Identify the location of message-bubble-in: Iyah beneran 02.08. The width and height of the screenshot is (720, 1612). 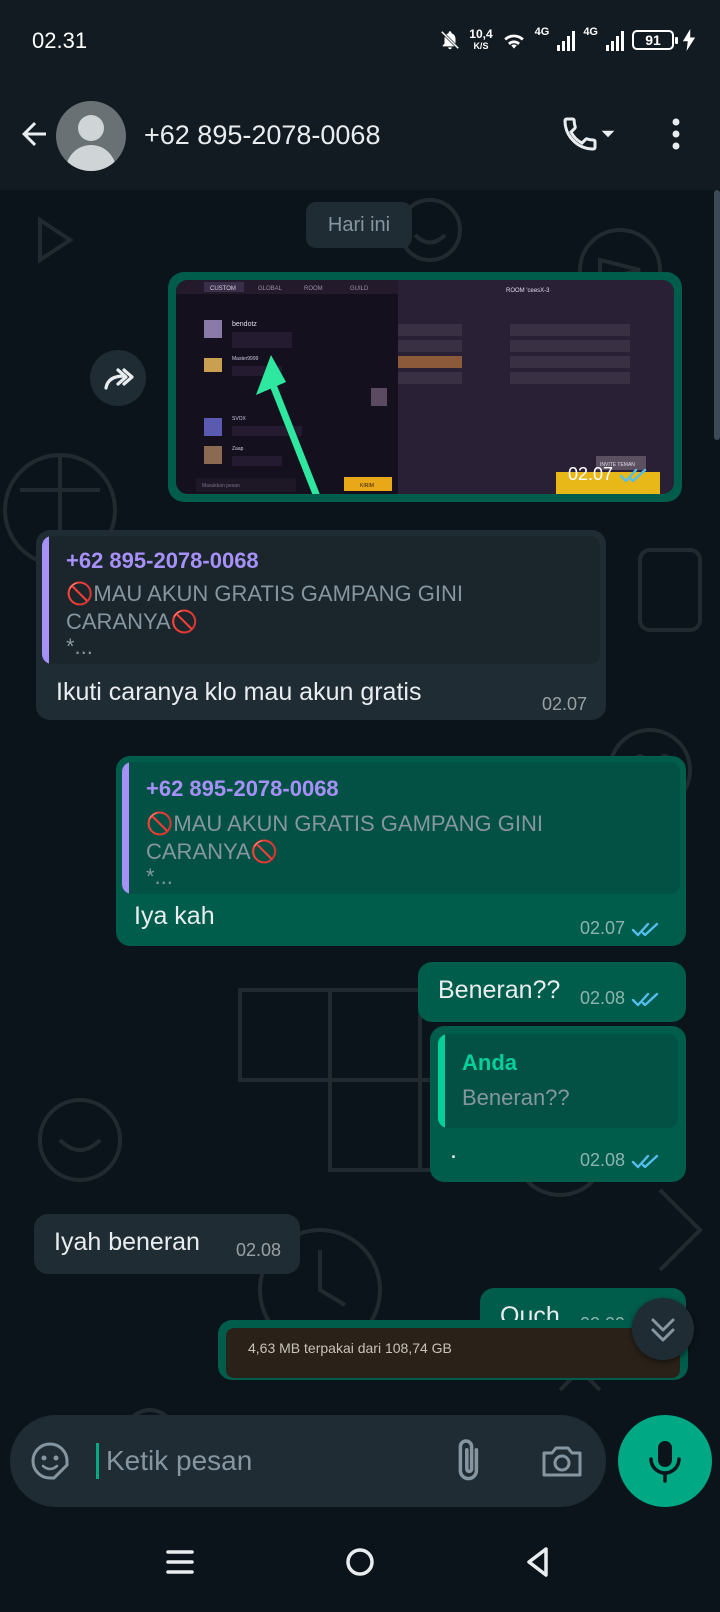
(167, 1244).